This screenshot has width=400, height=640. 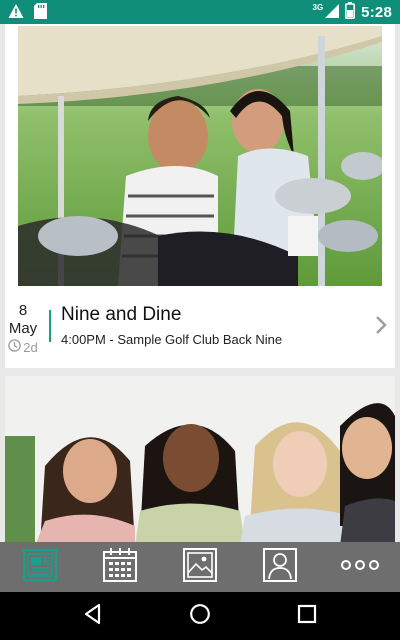 I want to click on calendar-icon, so click(x=120, y=567).